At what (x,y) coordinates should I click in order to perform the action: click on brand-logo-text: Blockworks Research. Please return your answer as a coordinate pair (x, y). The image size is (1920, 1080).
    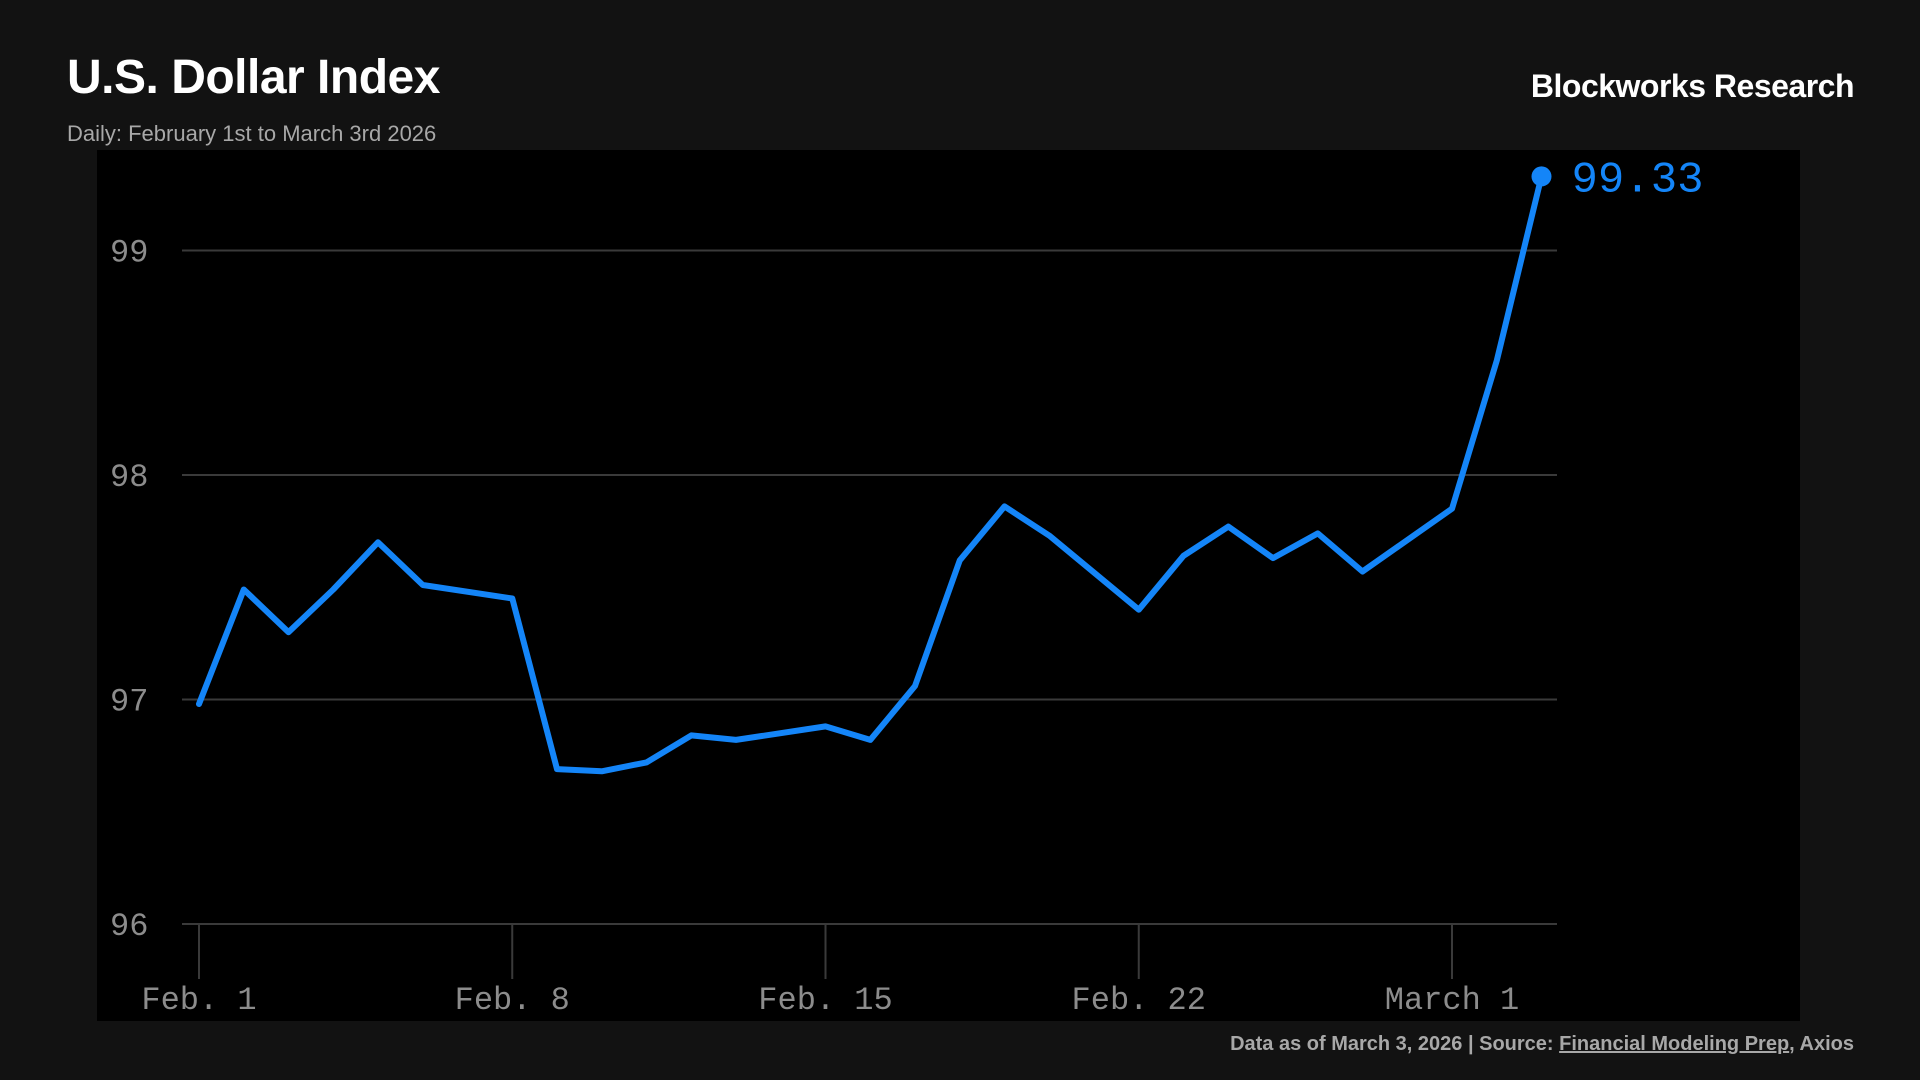
    Looking at the image, I should click on (1692, 86).